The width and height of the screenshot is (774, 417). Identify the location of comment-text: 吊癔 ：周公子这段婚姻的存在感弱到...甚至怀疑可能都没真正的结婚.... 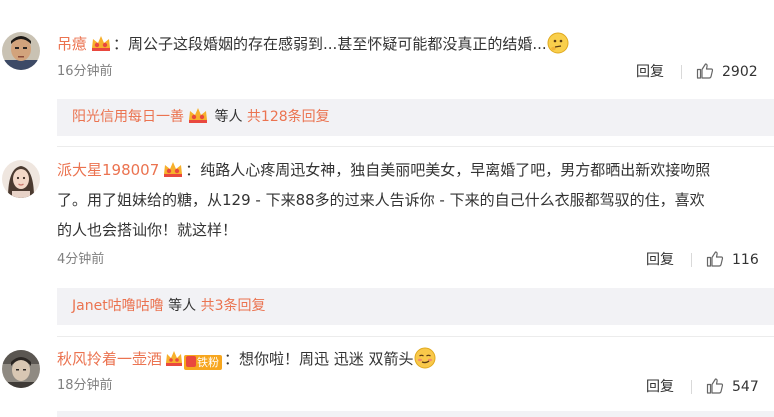
(313, 46).